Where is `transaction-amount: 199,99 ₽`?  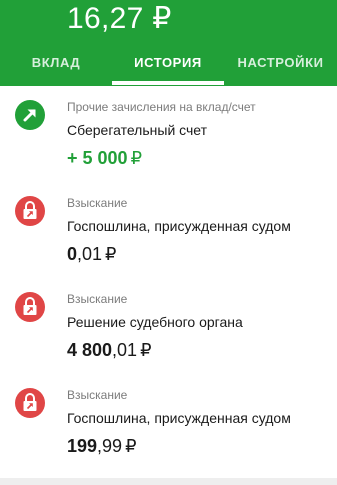 transaction-amount: 199,99 ₽ is located at coordinates (102, 446).